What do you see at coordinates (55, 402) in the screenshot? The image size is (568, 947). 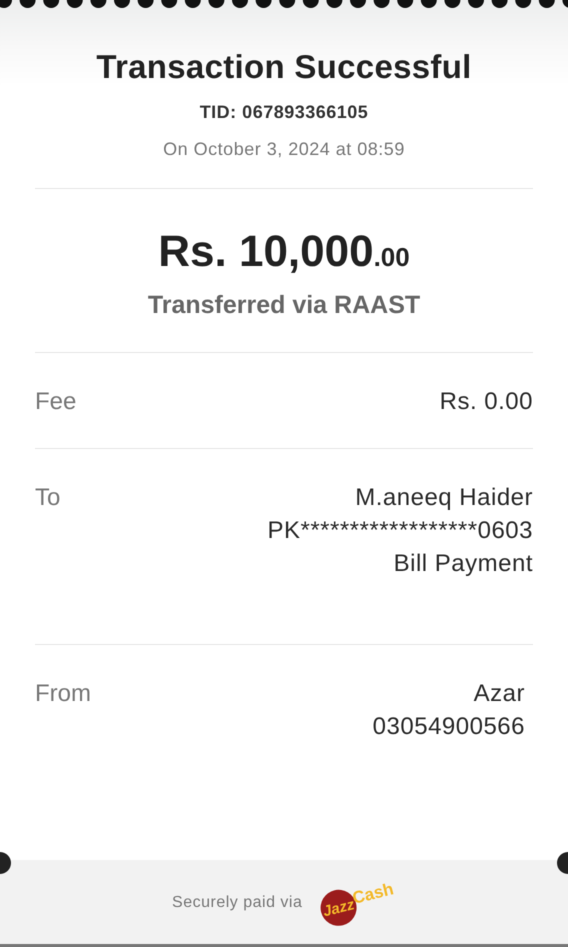 I see `detail-label: Fee` at bounding box center [55, 402].